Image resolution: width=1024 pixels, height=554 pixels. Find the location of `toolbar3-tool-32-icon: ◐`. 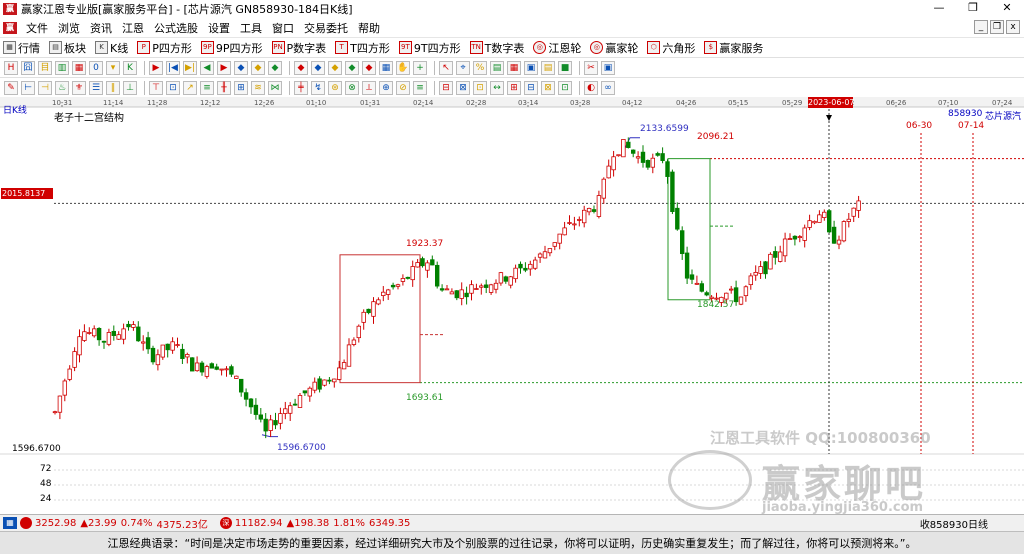

toolbar3-tool-32-icon: ◐ is located at coordinates (591, 87).